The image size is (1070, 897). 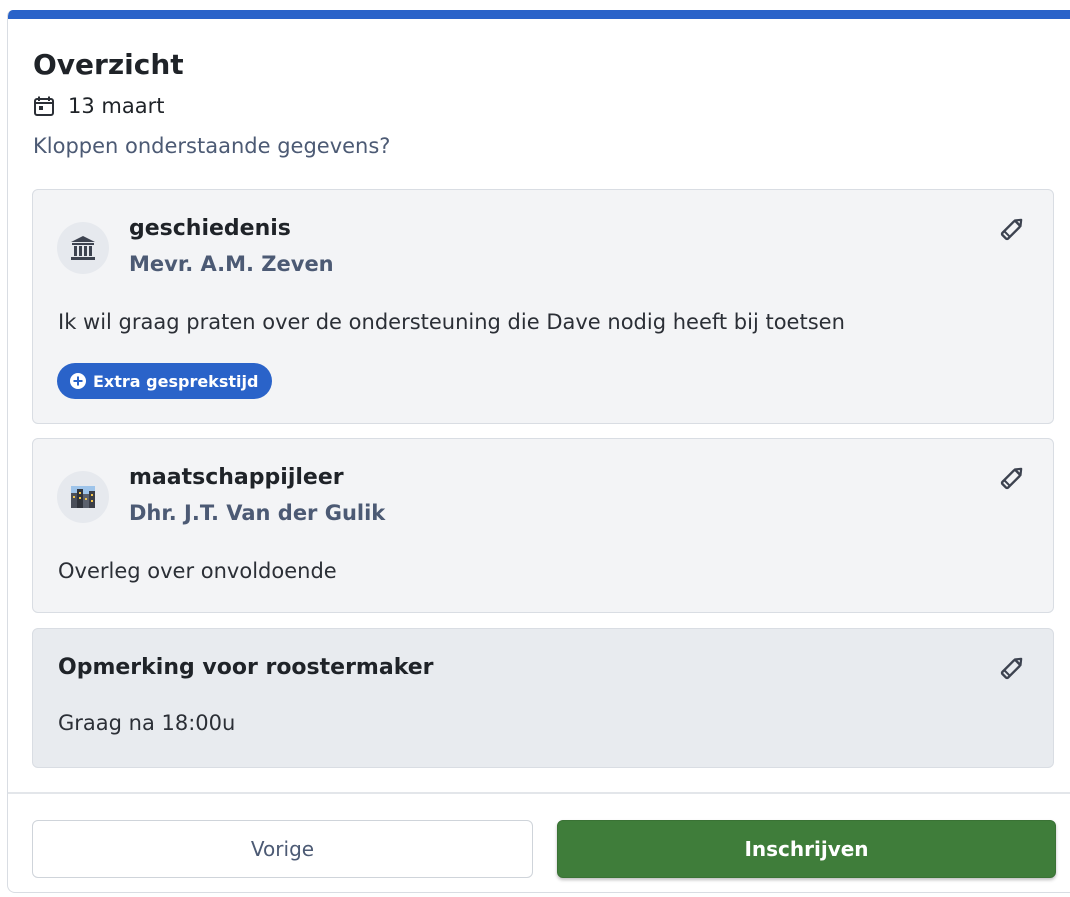 What do you see at coordinates (539, 793) in the screenshot?
I see `footer-divider` at bounding box center [539, 793].